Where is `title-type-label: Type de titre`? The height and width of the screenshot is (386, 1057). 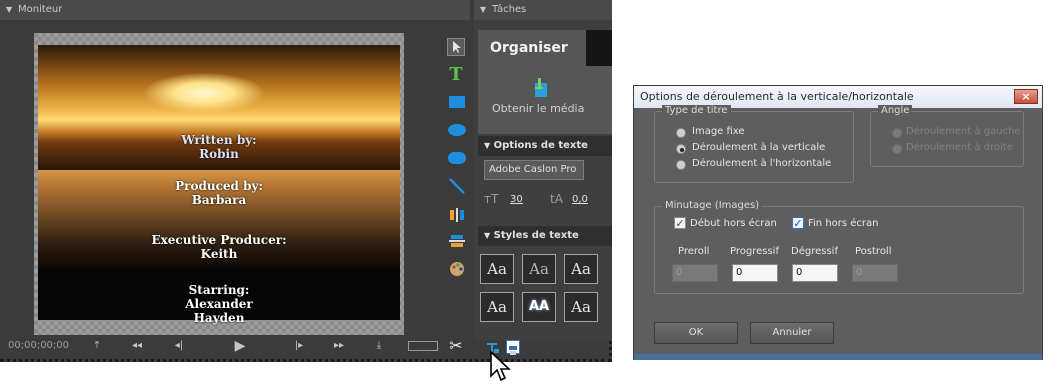
title-type-label: Type de titre is located at coordinates (696, 110).